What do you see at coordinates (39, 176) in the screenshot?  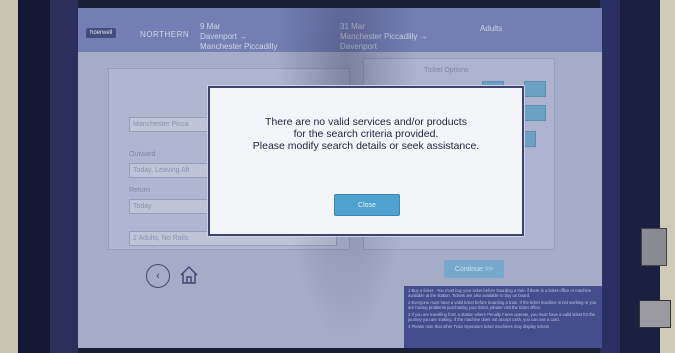 I see `kiosk-frame-left` at bounding box center [39, 176].